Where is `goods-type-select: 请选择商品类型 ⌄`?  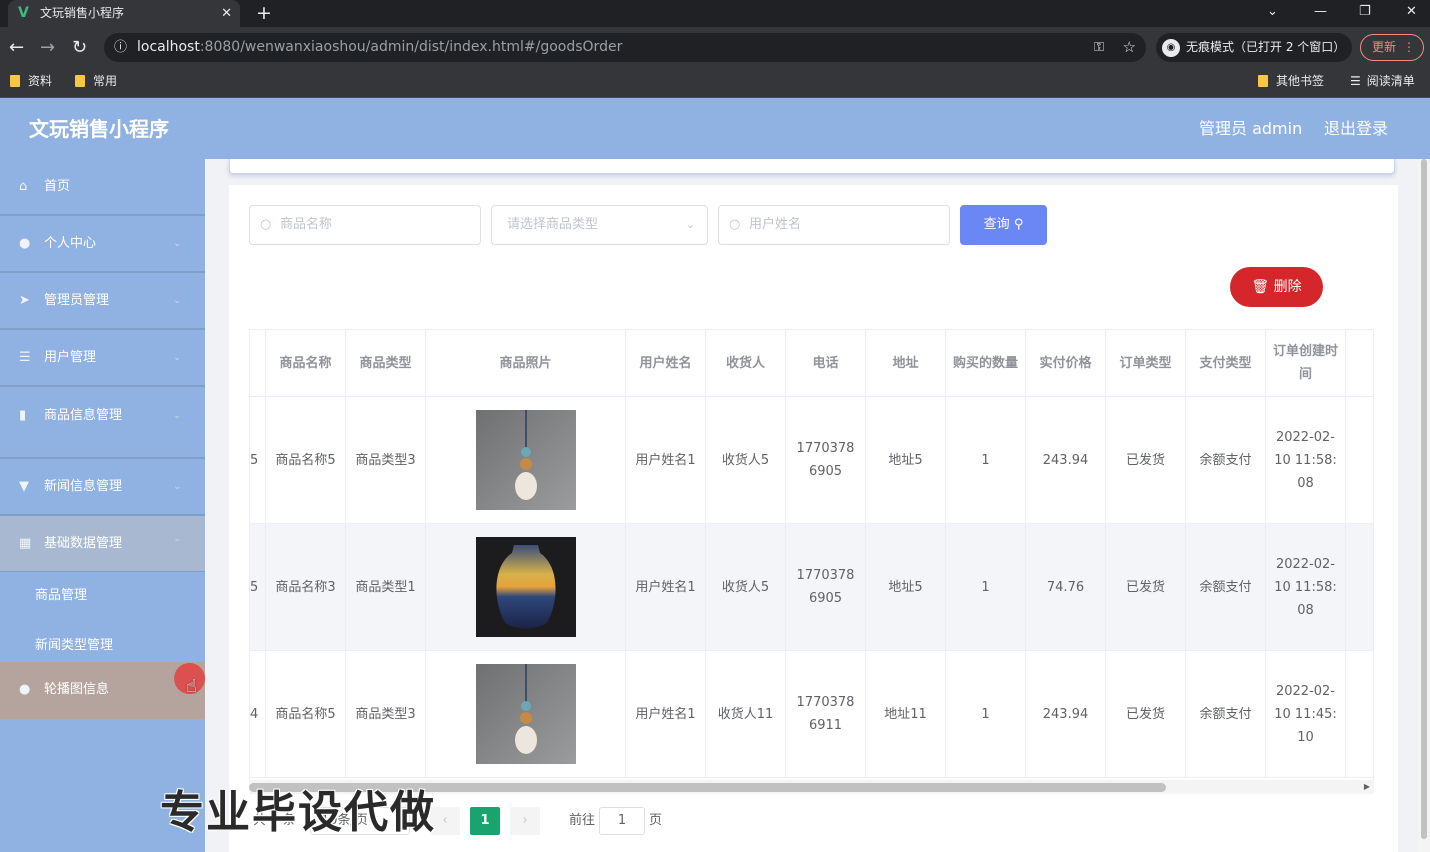 goods-type-select: 请选择商品类型 ⌄ is located at coordinates (599, 225).